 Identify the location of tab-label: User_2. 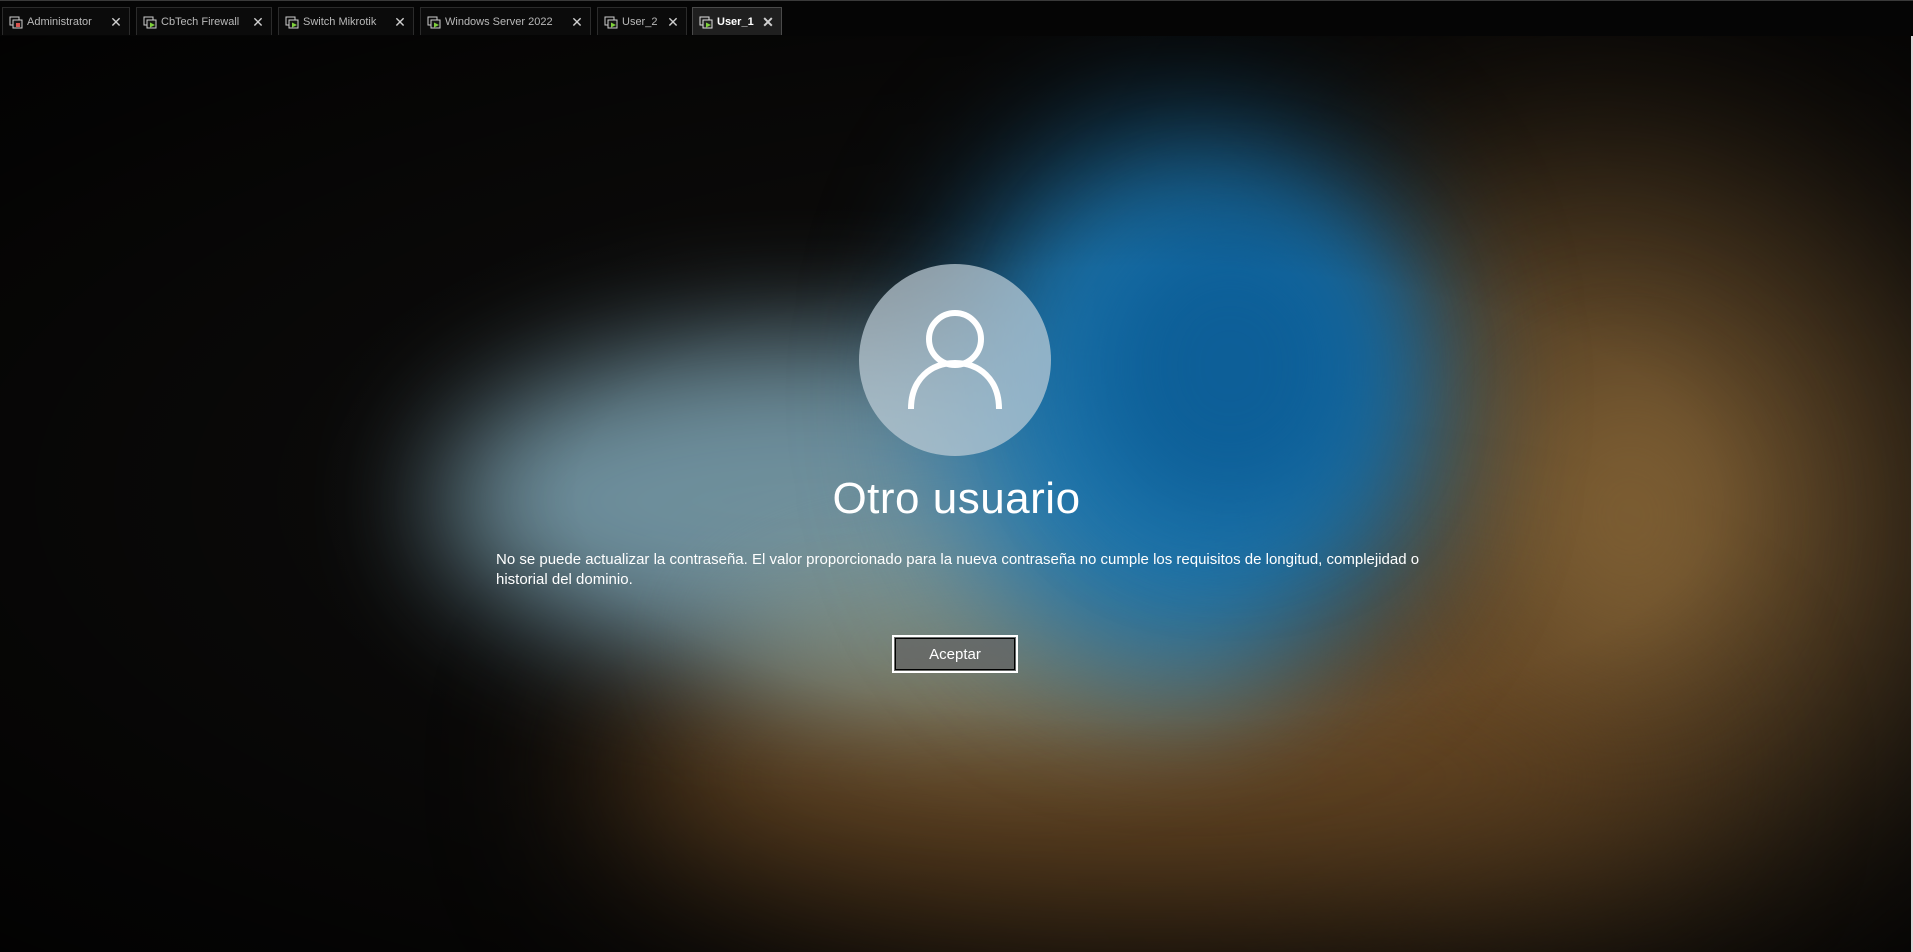
(640, 21).